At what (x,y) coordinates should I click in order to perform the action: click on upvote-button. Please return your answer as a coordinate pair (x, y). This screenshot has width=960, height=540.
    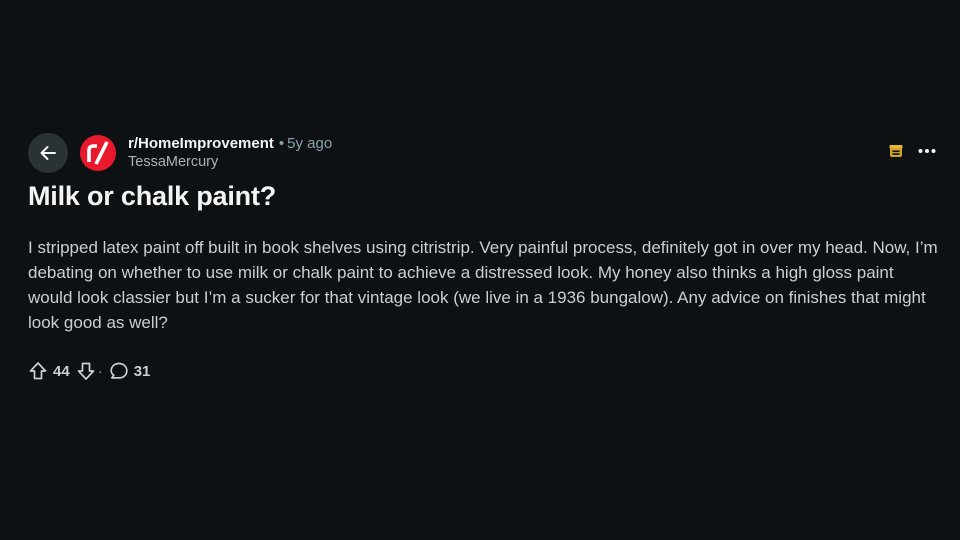
    Looking at the image, I should click on (38, 371).